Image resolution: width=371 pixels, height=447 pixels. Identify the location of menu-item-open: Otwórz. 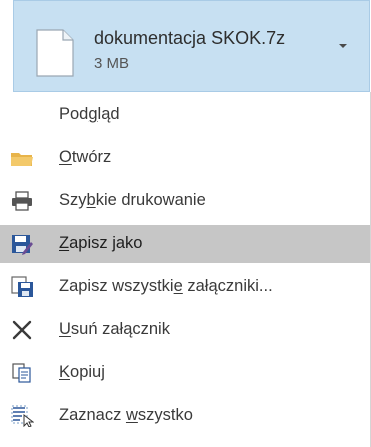
(185, 158).